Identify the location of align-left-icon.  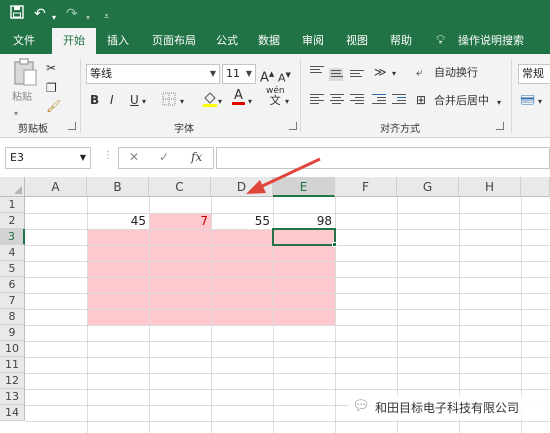
(317, 100).